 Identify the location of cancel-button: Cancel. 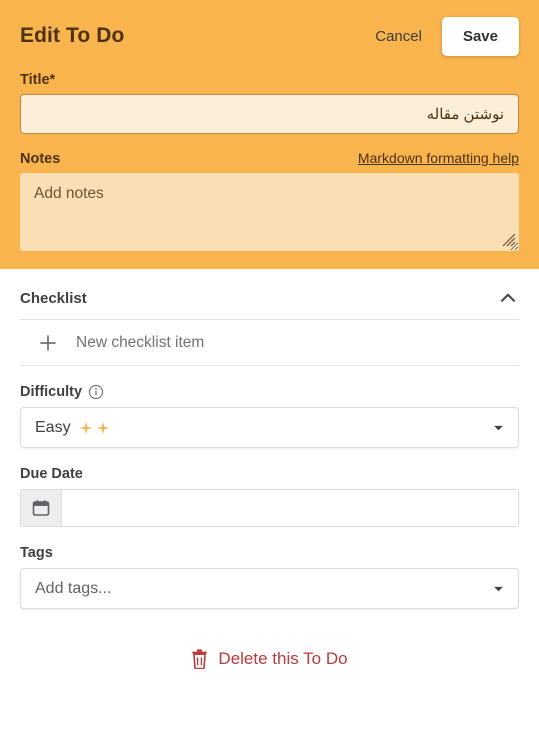
(398, 36).